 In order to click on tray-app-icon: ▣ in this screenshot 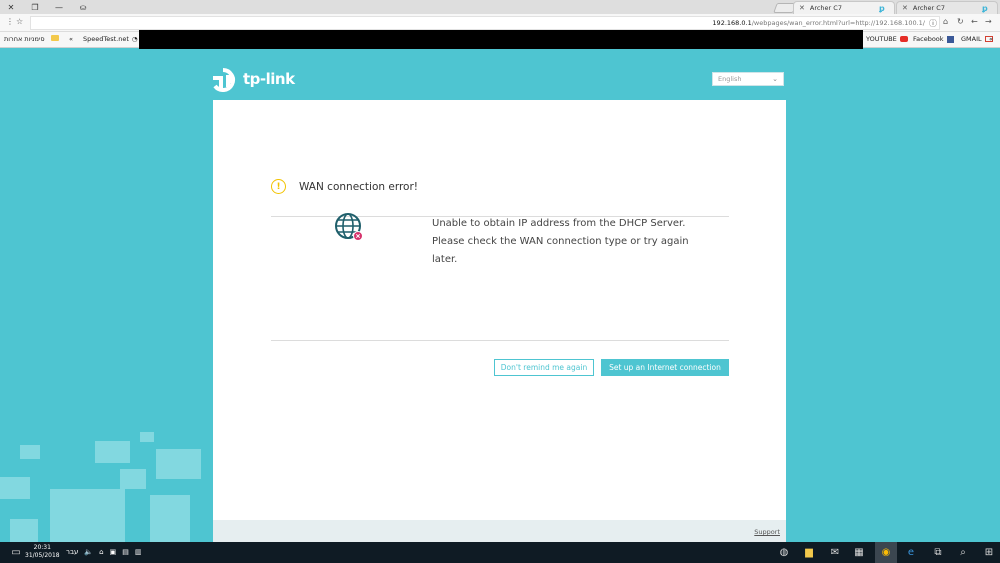, I will do `click(113, 552)`.